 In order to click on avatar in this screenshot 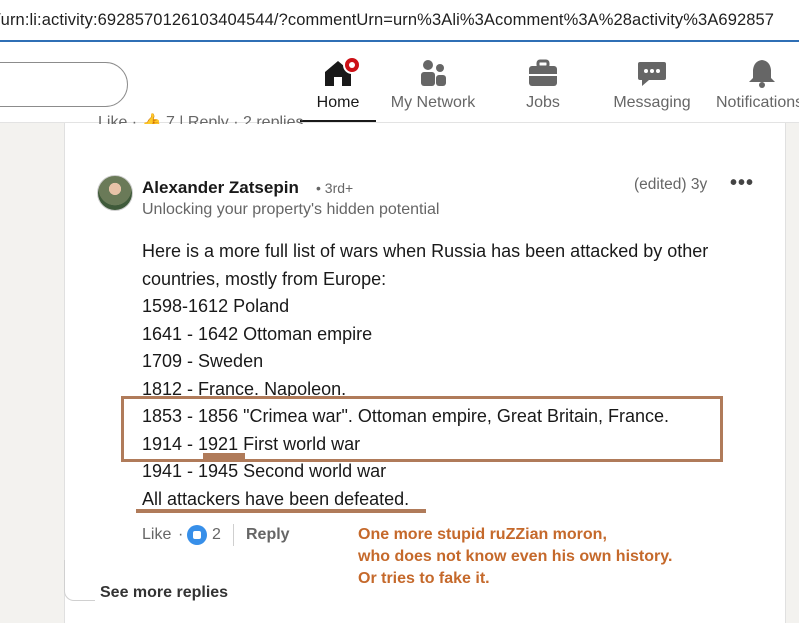, I will do `click(115, 193)`.